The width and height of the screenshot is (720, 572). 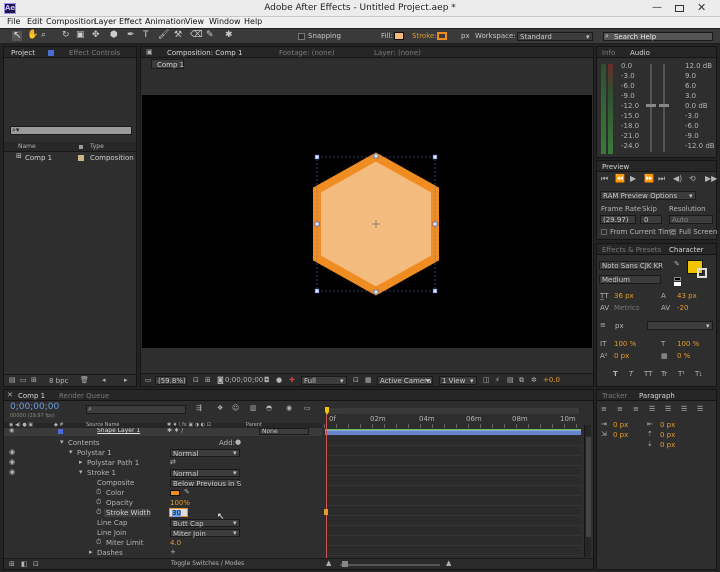 I want to click on line-join-row: Line Join Miter Join ▾, so click(x=163, y=533).